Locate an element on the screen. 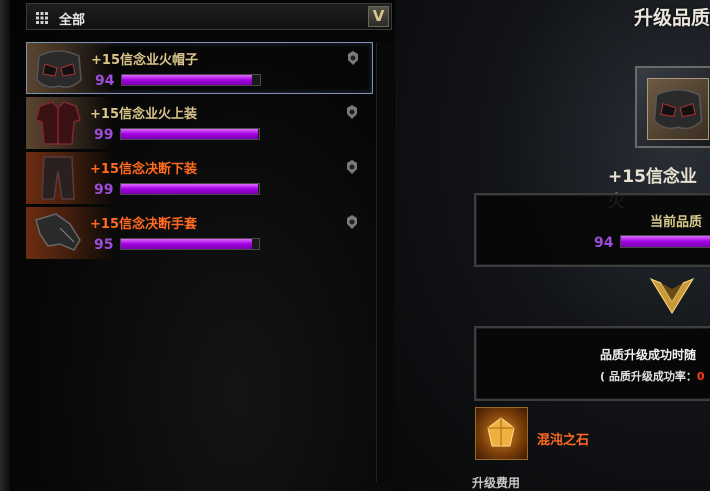  upgrade-cost-label: 升级费用 is located at coordinates (496, 483).